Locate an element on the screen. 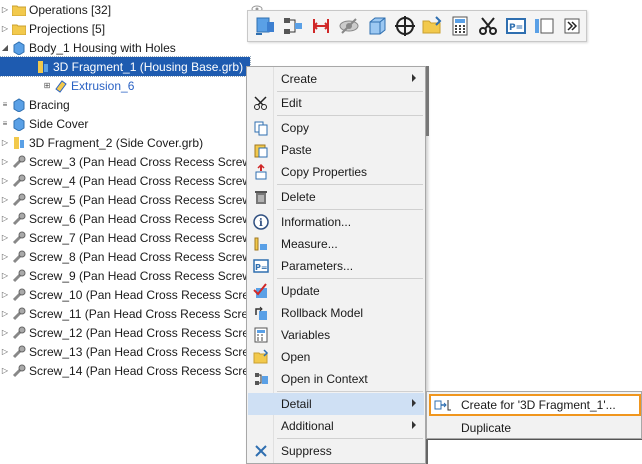 The image size is (642, 464). dimension-arrows-icon is located at coordinates (321, 26).